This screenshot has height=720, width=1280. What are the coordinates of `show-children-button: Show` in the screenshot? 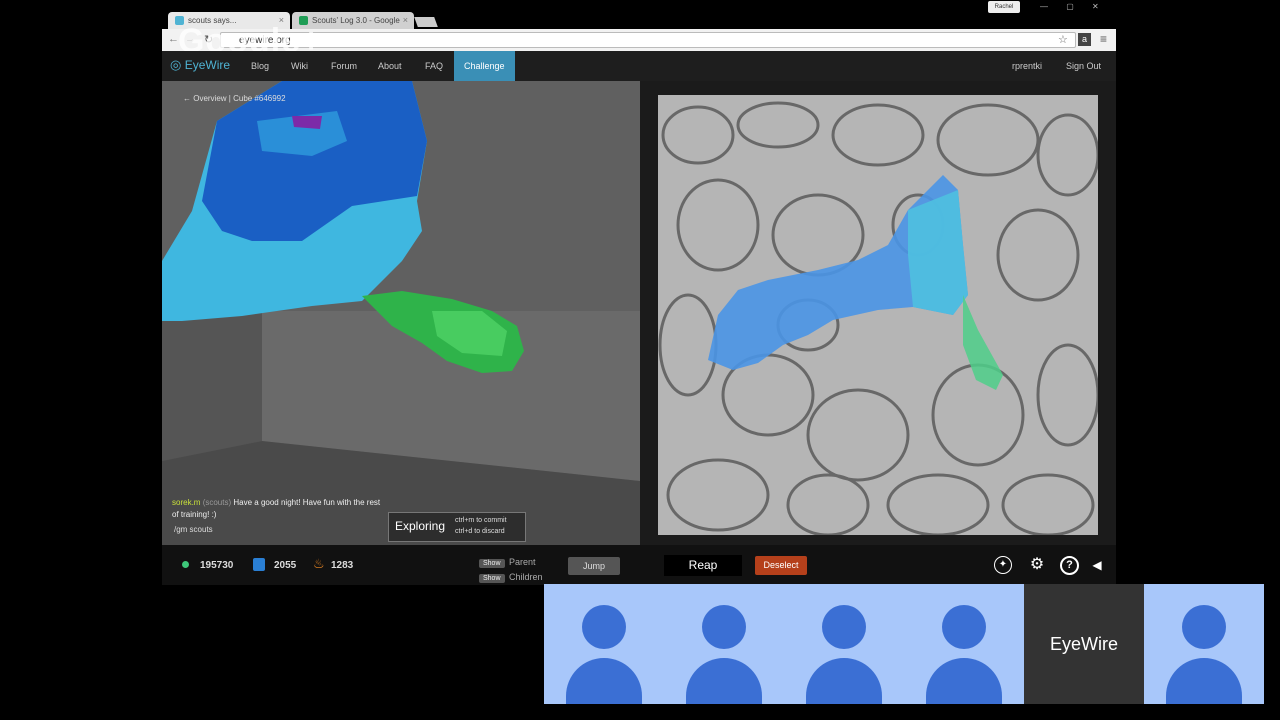 It's located at (492, 578).